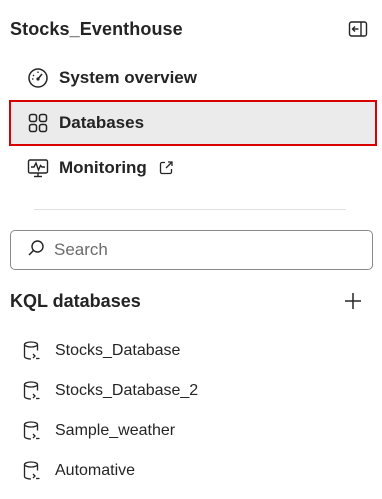 The height and width of the screenshot is (499, 382). I want to click on nav-item-databases: Databases, so click(193, 123).